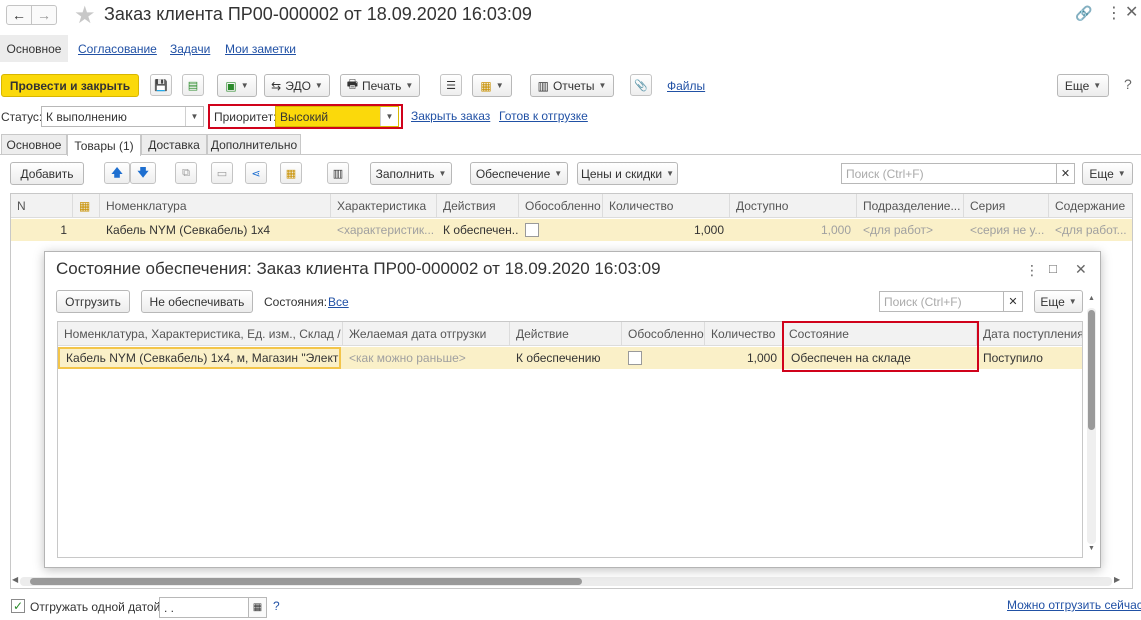  Describe the element at coordinates (1053, 268) in the screenshot. I see `dialog-maximize-icon: □` at that location.